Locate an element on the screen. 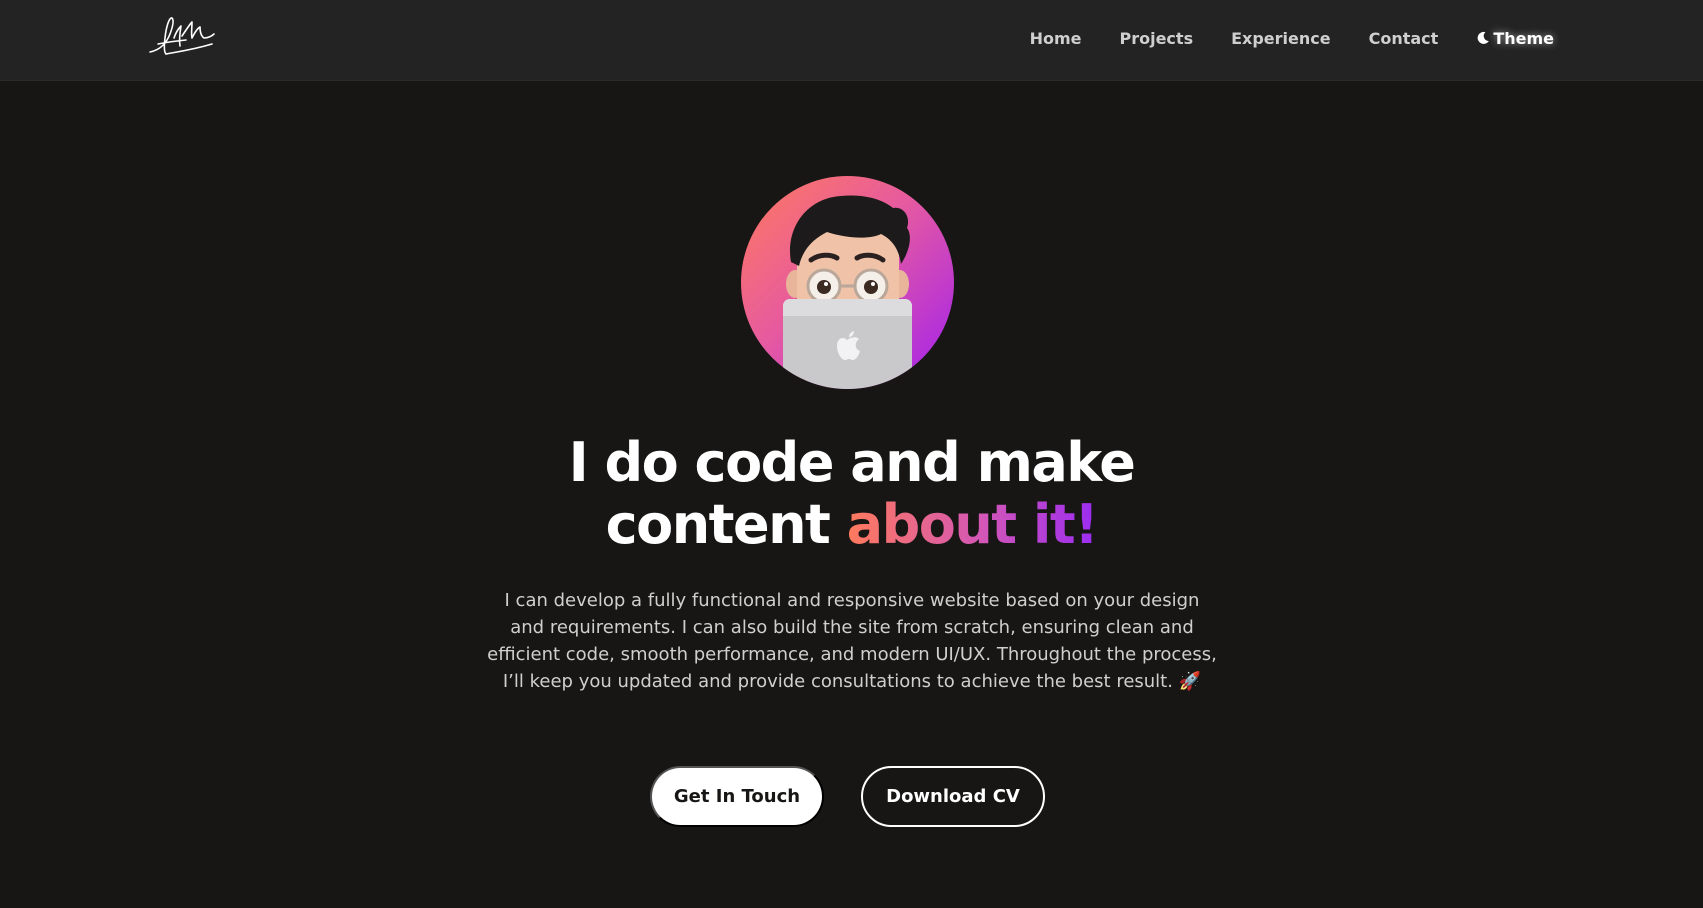 This screenshot has width=1703, height=908. theme-toggle-label: Theme is located at coordinates (1523, 38).